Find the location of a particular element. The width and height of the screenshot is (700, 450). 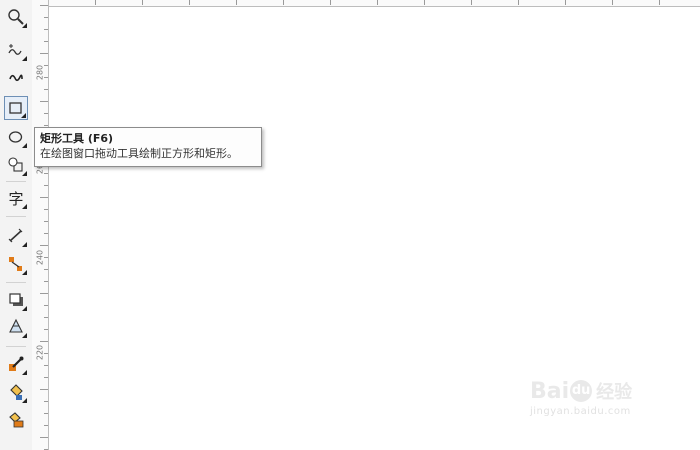

tooltip-description: 在绘图窗口拖动工具绘制正方形和矩形。 is located at coordinates (139, 153).